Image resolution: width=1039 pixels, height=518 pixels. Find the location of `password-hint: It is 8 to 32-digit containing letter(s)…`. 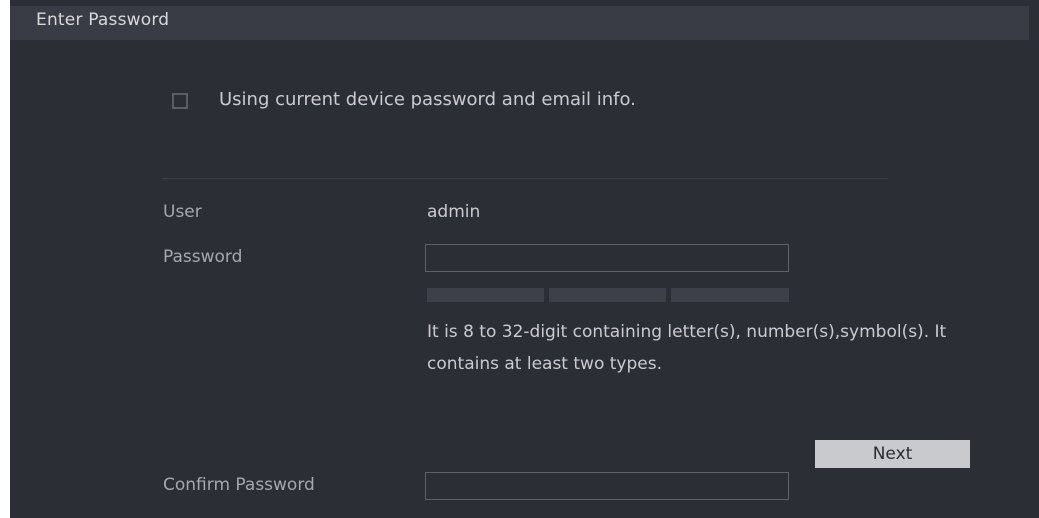

password-hint: It is 8 to 32-digit containing letter(s)… is located at coordinates (687, 348).